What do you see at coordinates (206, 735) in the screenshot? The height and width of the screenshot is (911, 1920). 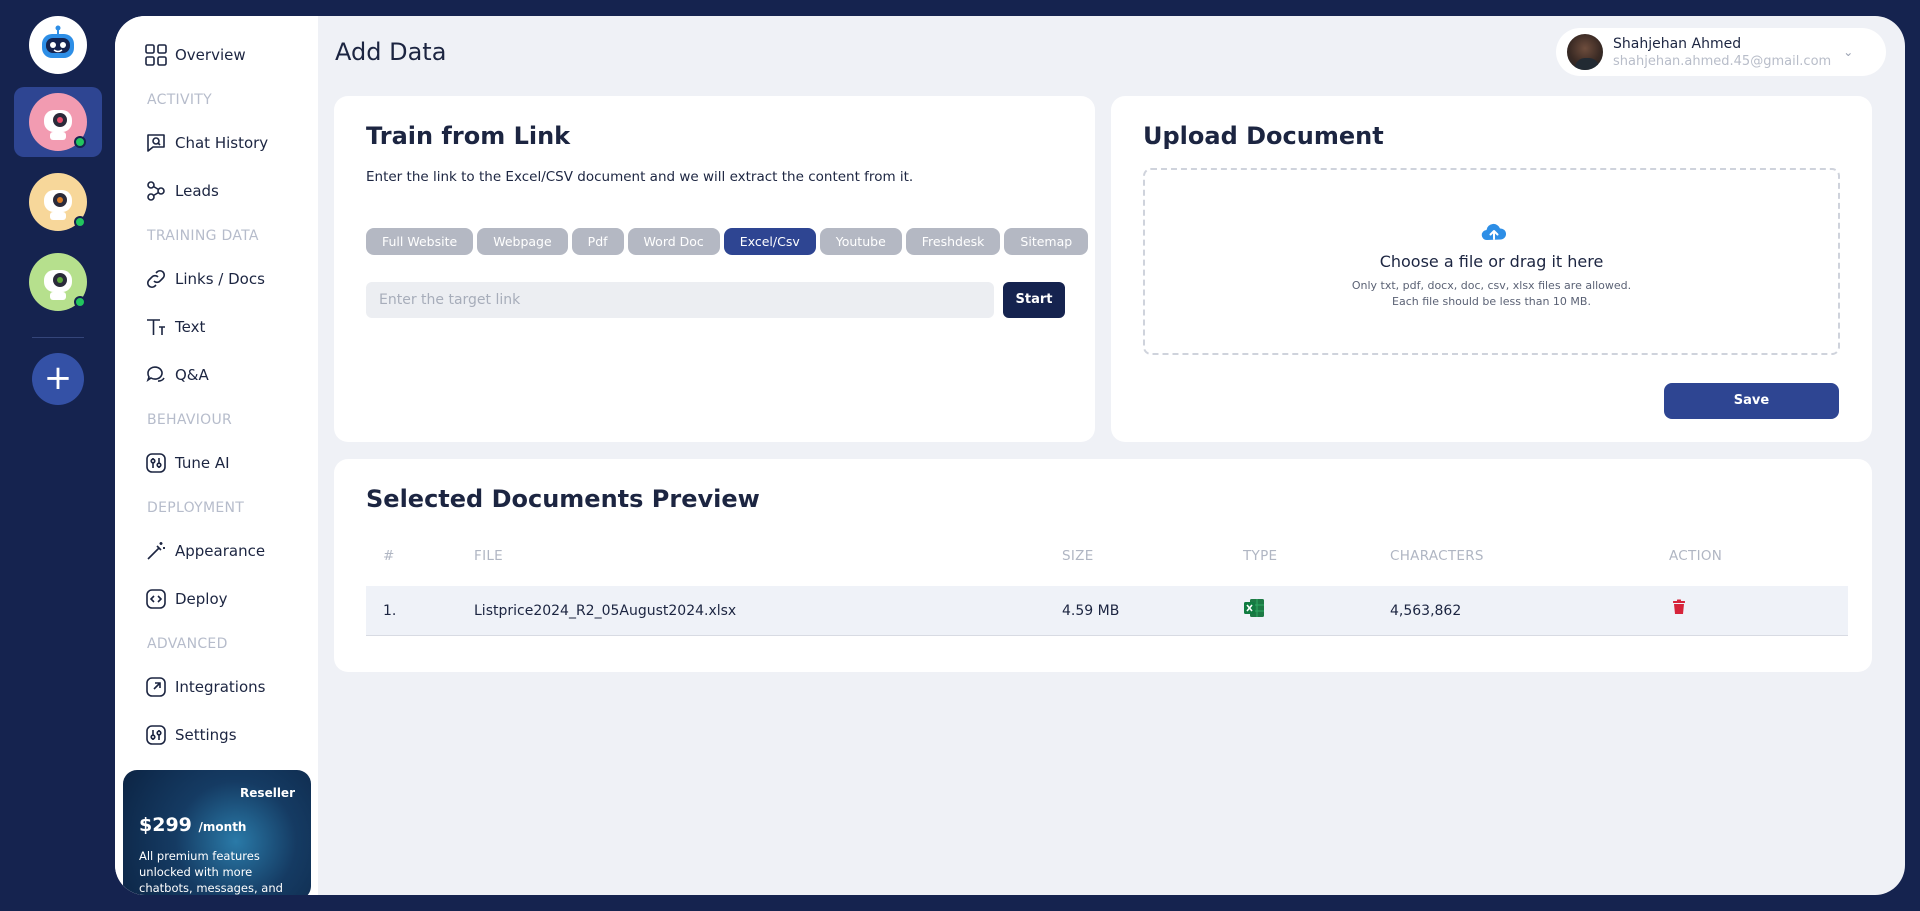 I see `sidebar-item-label: Settings` at bounding box center [206, 735].